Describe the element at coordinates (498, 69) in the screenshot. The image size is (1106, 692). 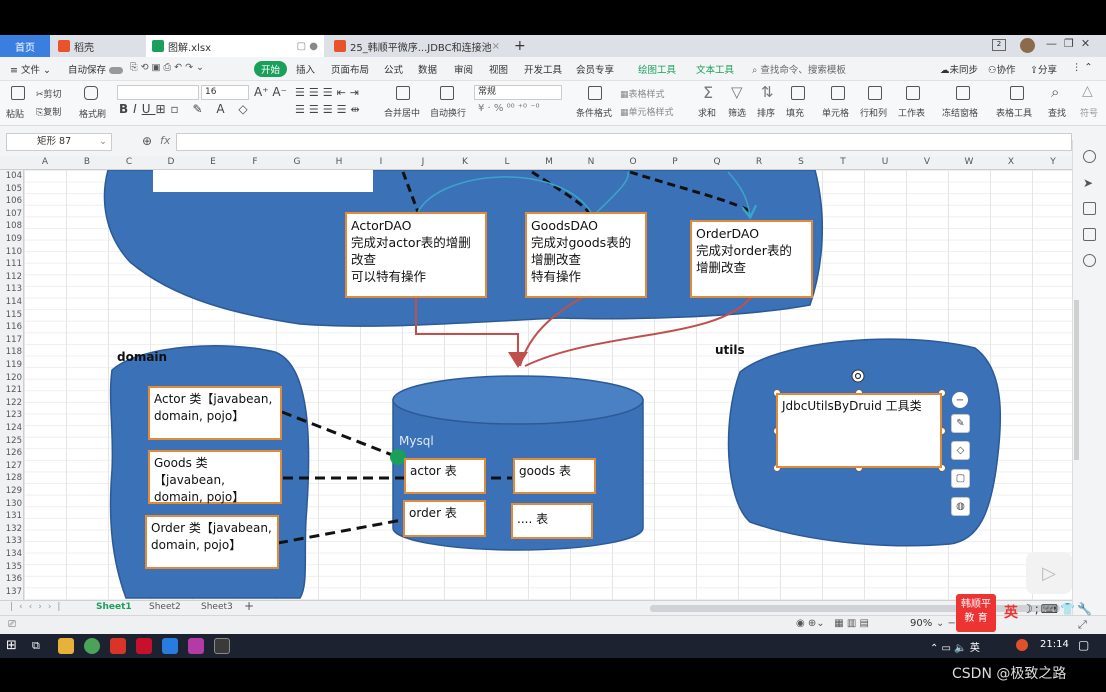
I see `menu-view: 视图` at that location.